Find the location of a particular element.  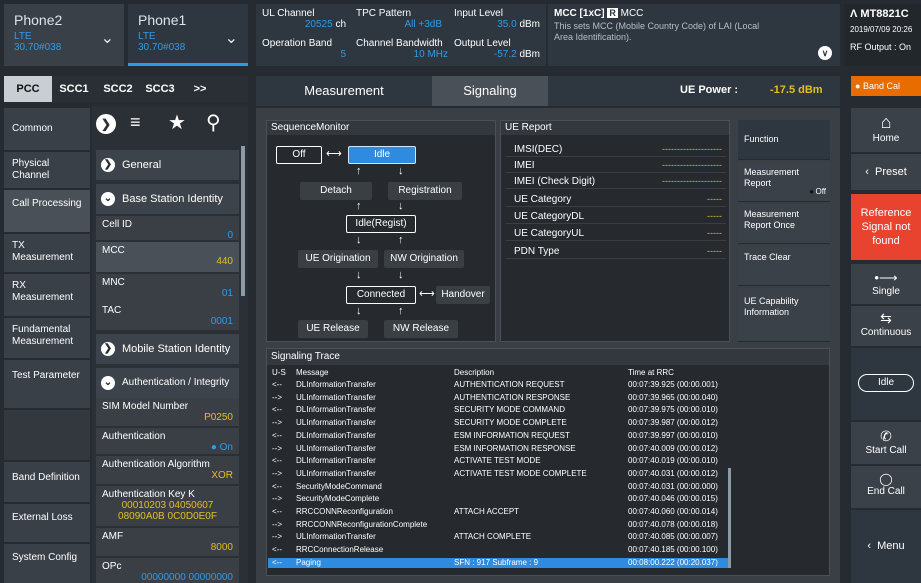

field-sim-model-number: SIM Model Number P0250 is located at coordinates (167, 412).